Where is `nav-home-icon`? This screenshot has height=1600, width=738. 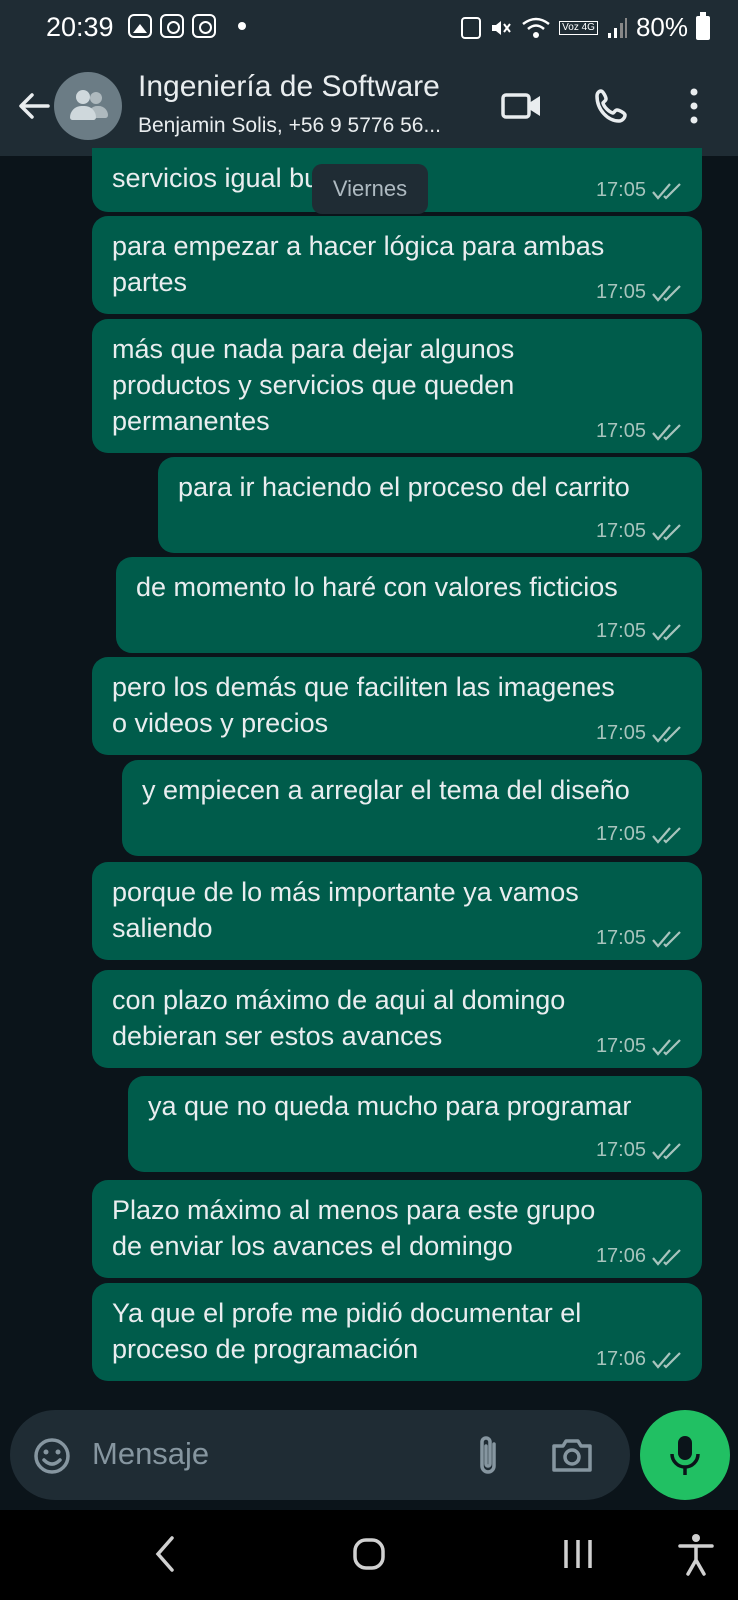
nav-home-icon is located at coordinates (370, 1554).